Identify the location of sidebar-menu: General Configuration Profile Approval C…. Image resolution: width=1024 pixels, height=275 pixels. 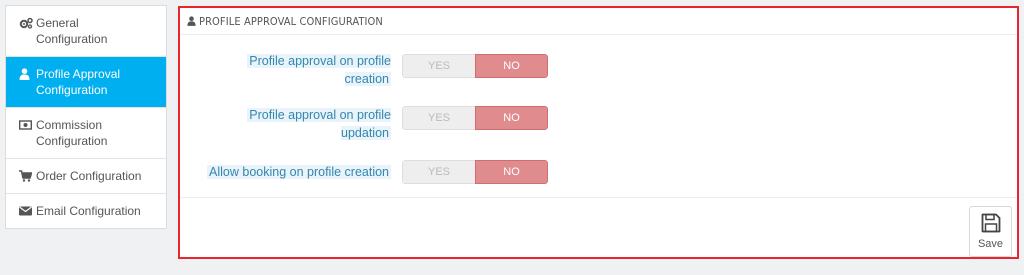
(86, 117).